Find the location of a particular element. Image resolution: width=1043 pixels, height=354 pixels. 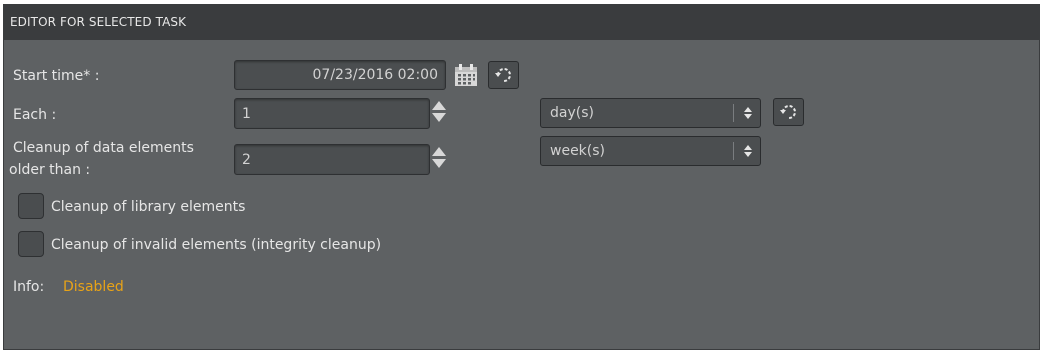

info-status-value: Disabled is located at coordinates (93, 287).